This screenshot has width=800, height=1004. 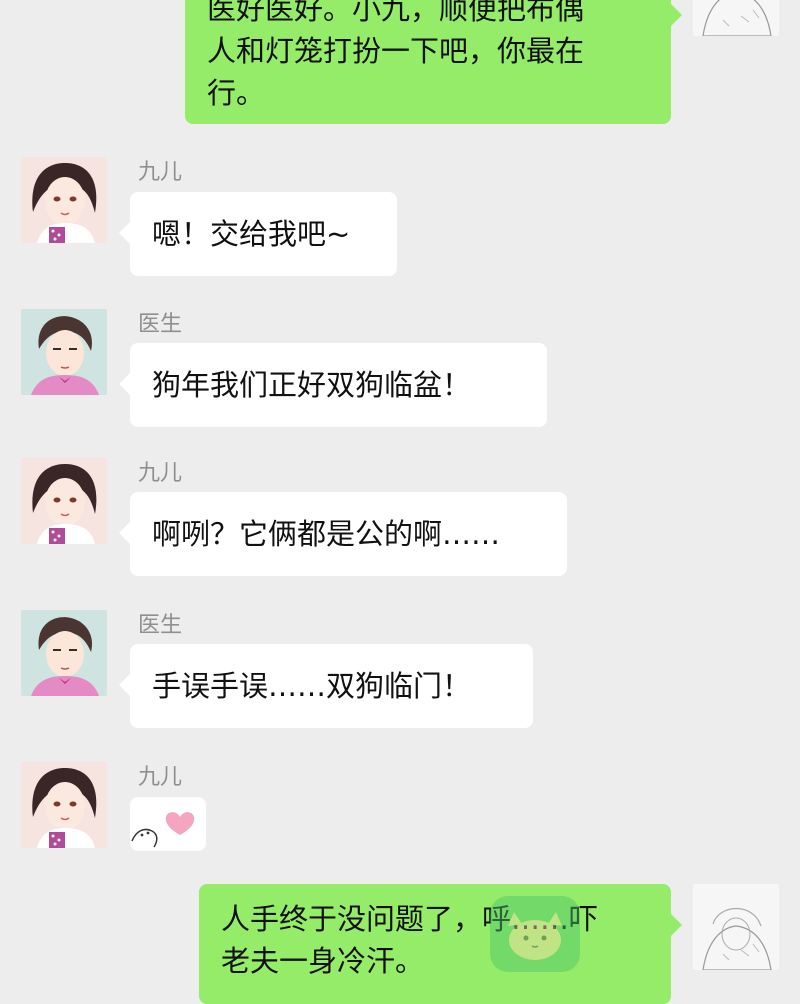 What do you see at coordinates (396, 13) in the screenshot?
I see `message-text-line: 医好医好。小九，顺便把布偶` at bounding box center [396, 13].